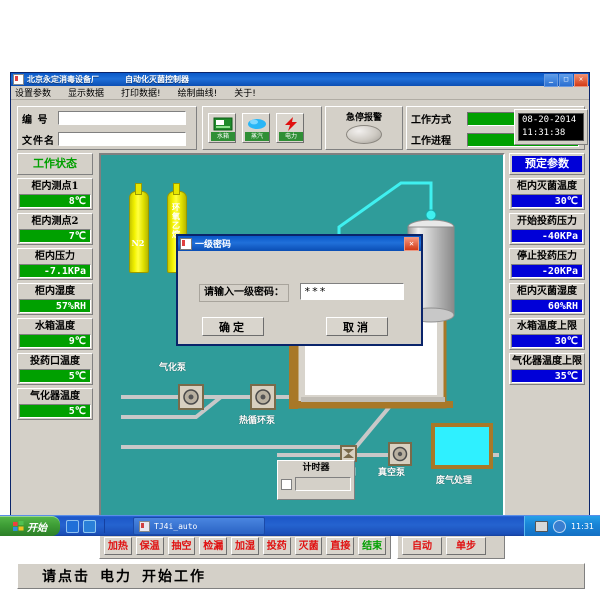  I want to click on operation-button-row: 加热 保温 抽空 检漏 加湿 投药 灭菌 直接 结束 自动 单步, so click(302, 546).